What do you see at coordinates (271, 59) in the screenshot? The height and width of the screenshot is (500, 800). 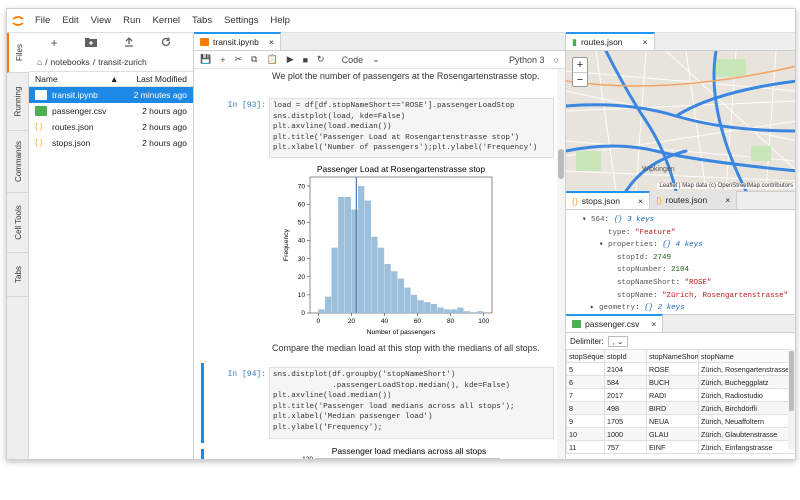 I see `paste-icon: 📋` at bounding box center [271, 59].